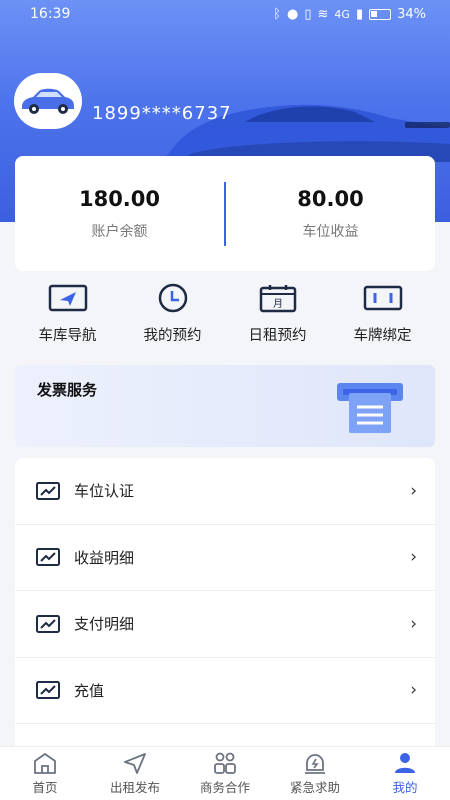 The image size is (450, 800). Describe the element at coordinates (135, 763) in the screenshot. I see `send-icon` at that location.